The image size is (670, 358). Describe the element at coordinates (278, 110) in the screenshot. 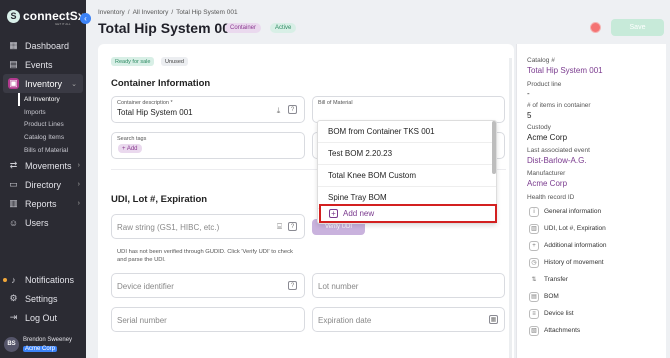

I see `download-icon: ⤓` at that location.